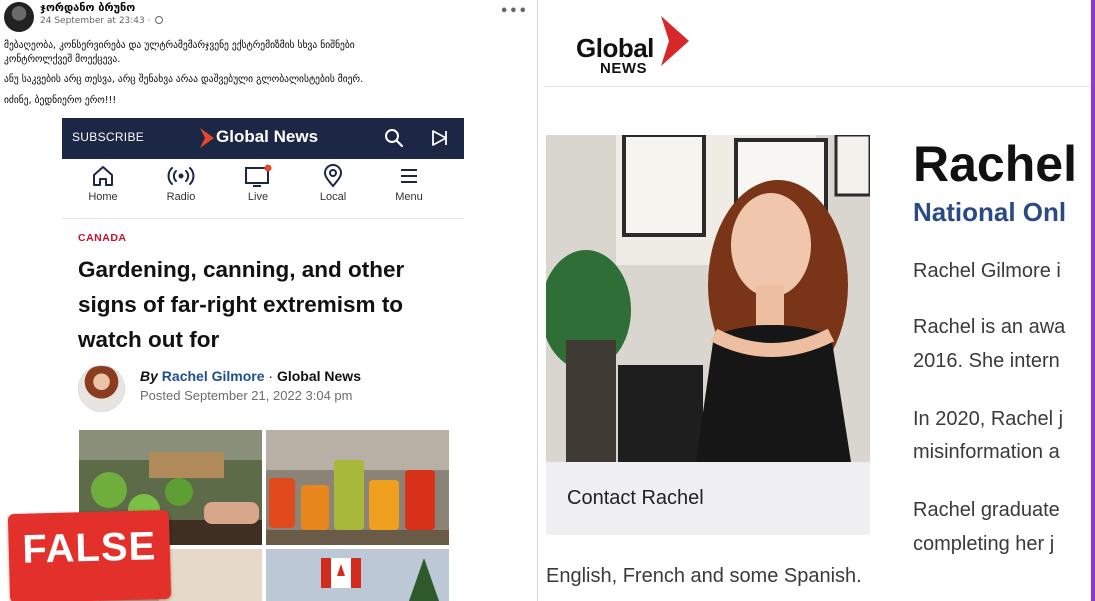 Image resolution: width=1095 pixels, height=601 pixels. I want to click on radio-icon, so click(181, 176).